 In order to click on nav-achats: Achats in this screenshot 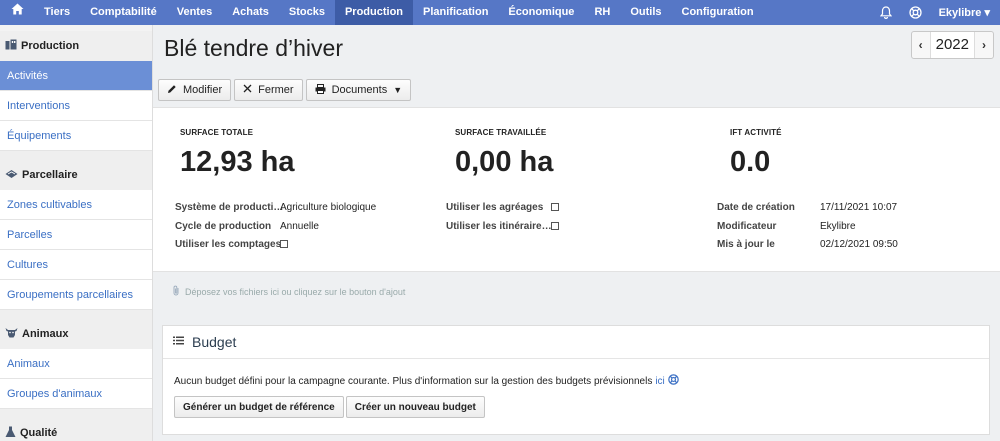, I will do `click(250, 12)`.